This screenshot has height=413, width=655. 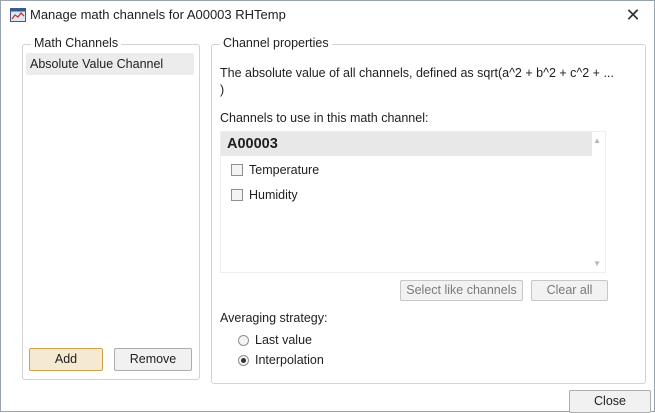 I want to click on channel-properties-legend: Channel properties, so click(x=276, y=43).